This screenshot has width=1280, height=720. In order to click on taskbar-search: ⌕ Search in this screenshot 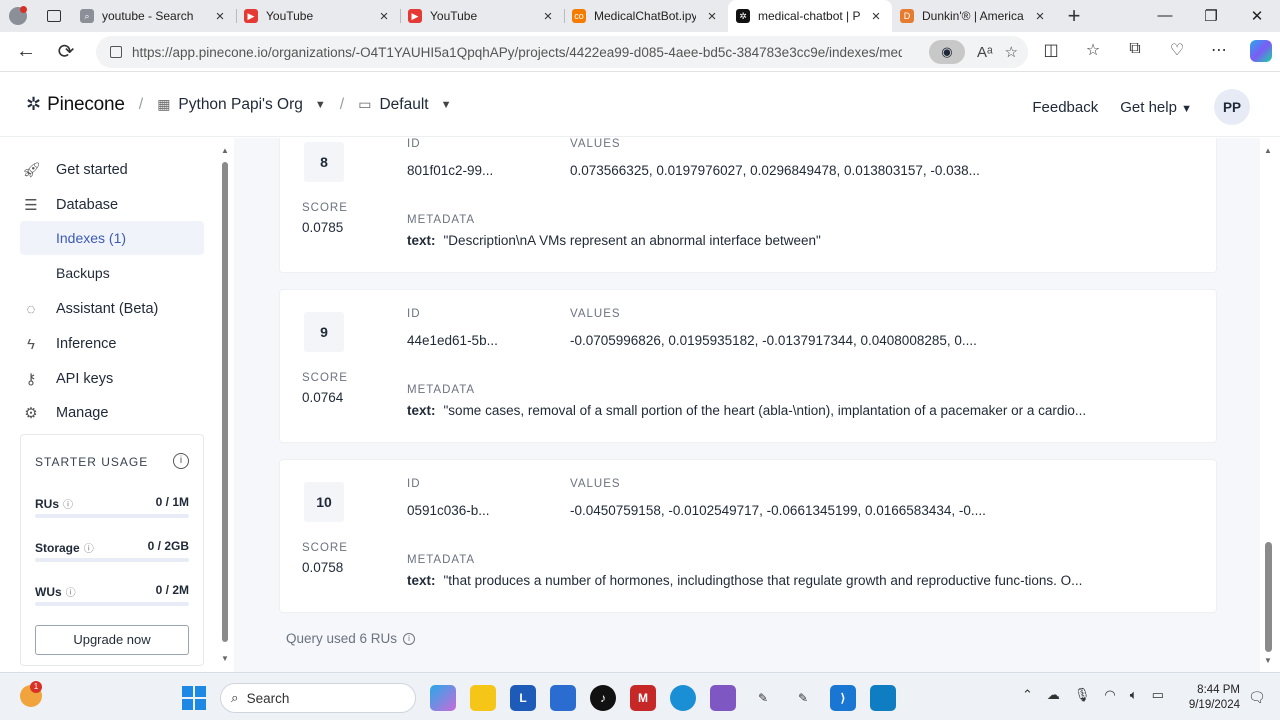, I will do `click(318, 698)`.